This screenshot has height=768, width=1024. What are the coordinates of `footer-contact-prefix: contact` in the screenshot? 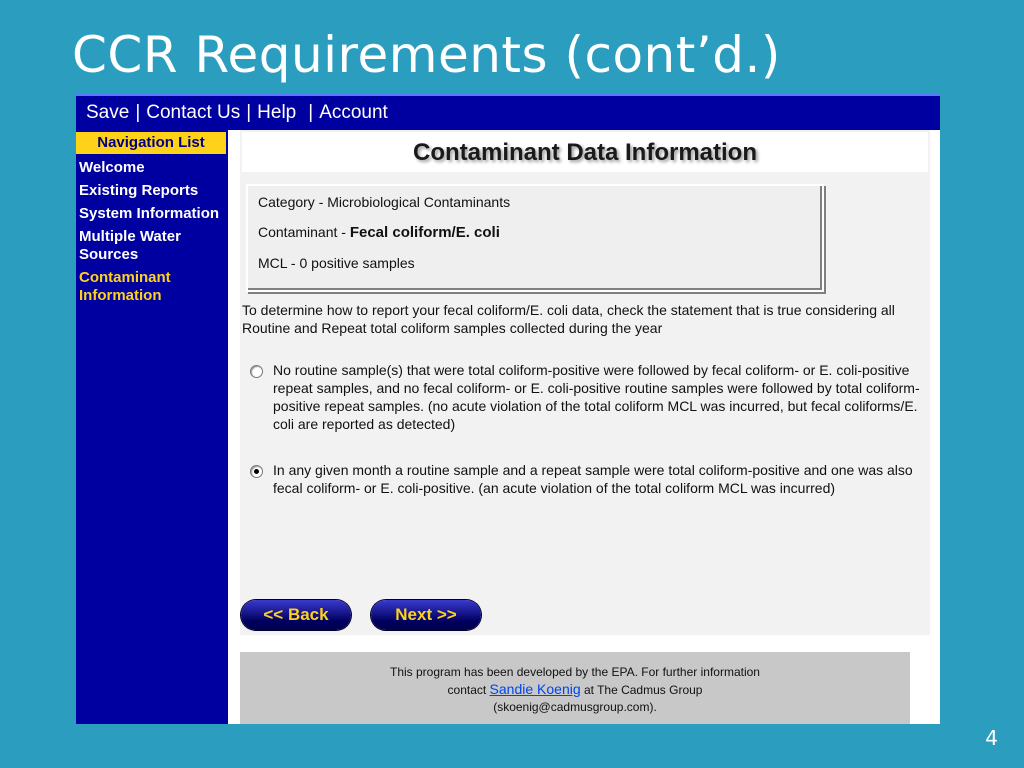 It's located at (468, 690).